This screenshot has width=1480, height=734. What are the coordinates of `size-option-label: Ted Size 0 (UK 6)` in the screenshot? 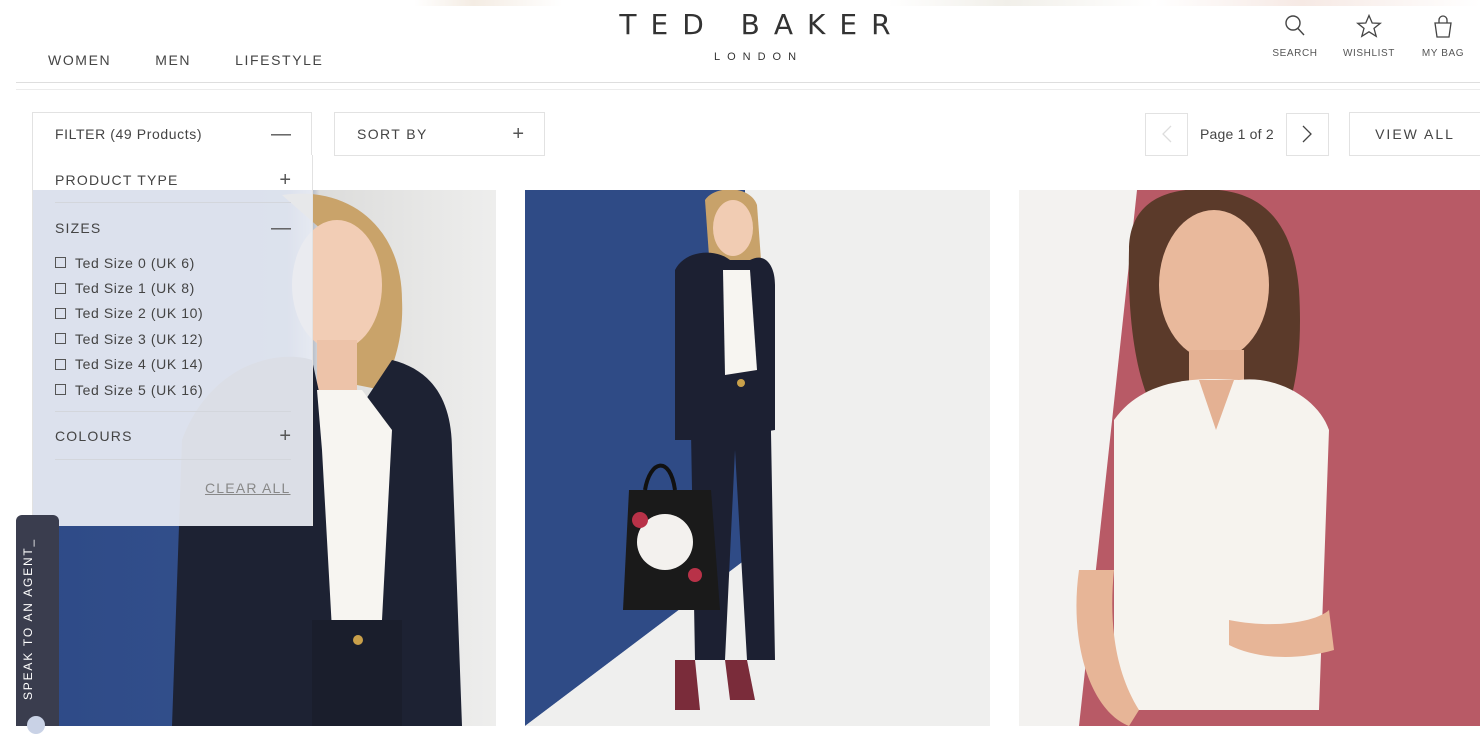 It's located at (135, 262).